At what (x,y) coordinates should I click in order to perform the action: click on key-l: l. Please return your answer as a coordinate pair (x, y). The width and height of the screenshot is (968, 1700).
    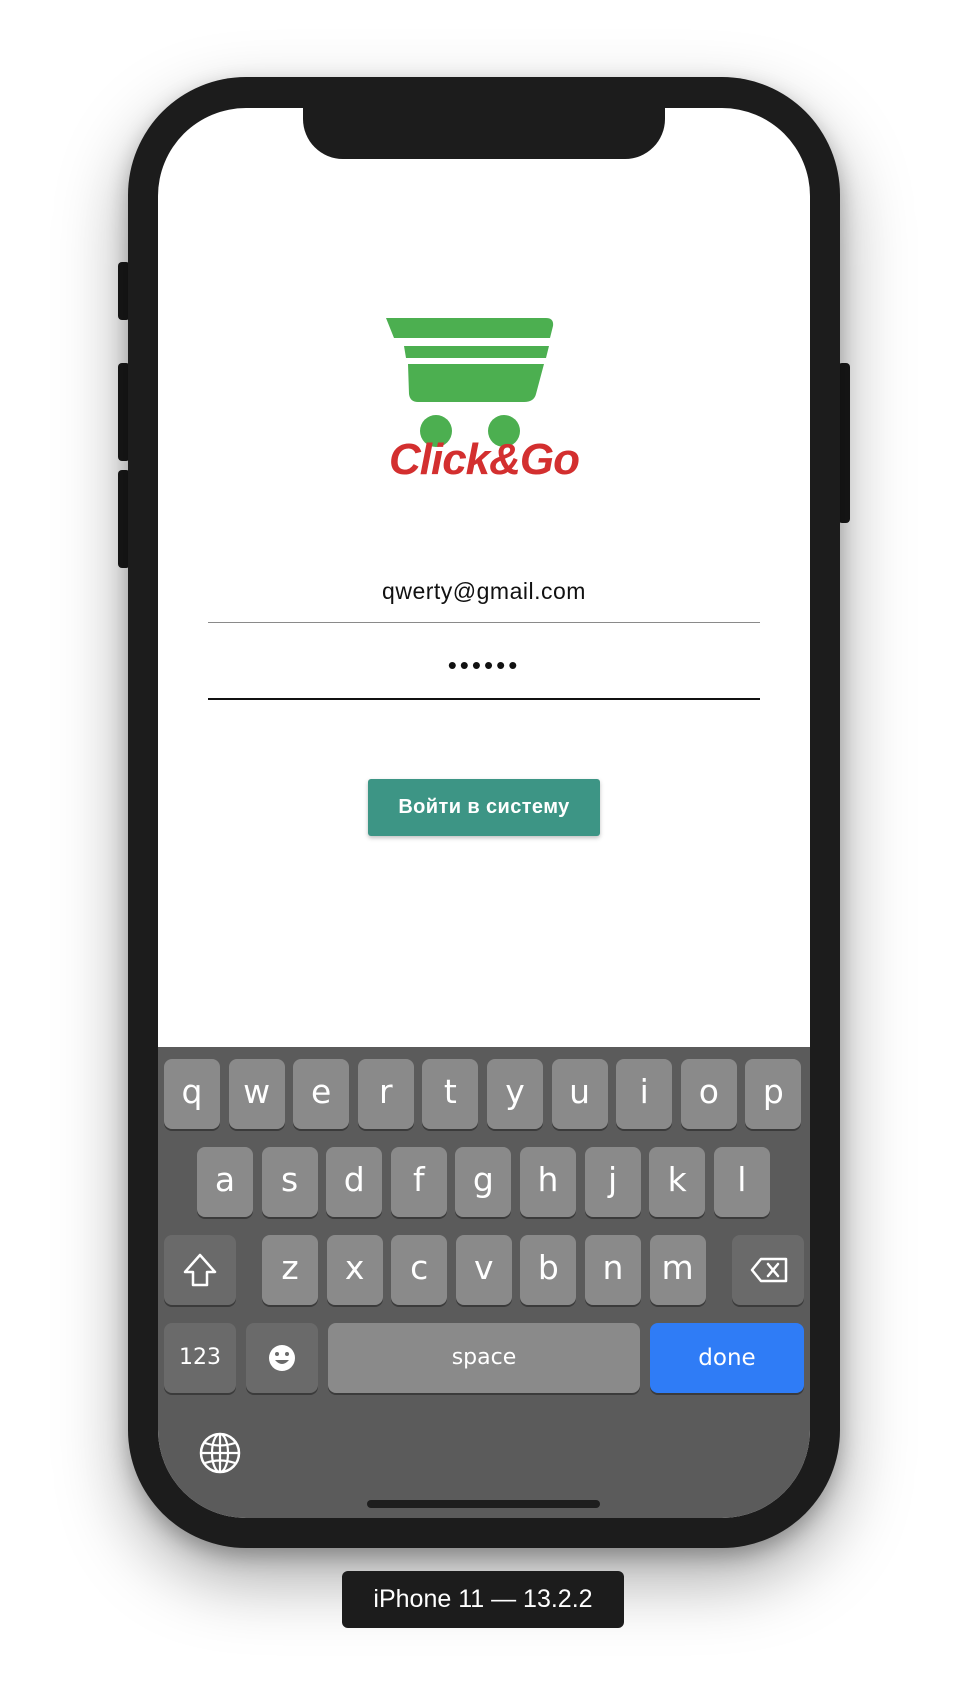
    Looking at the image, I should click on (741, 1182).